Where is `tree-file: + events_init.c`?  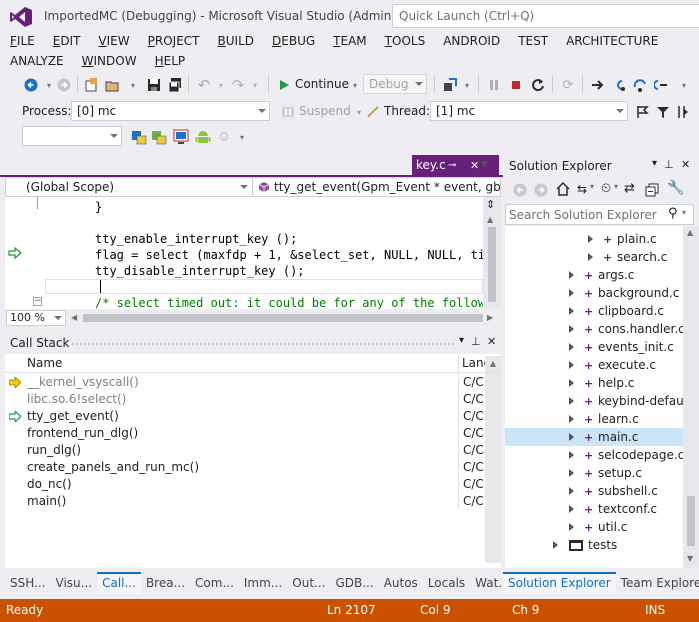 tree-file: + events_init.c is located at coordinates (594, 347).